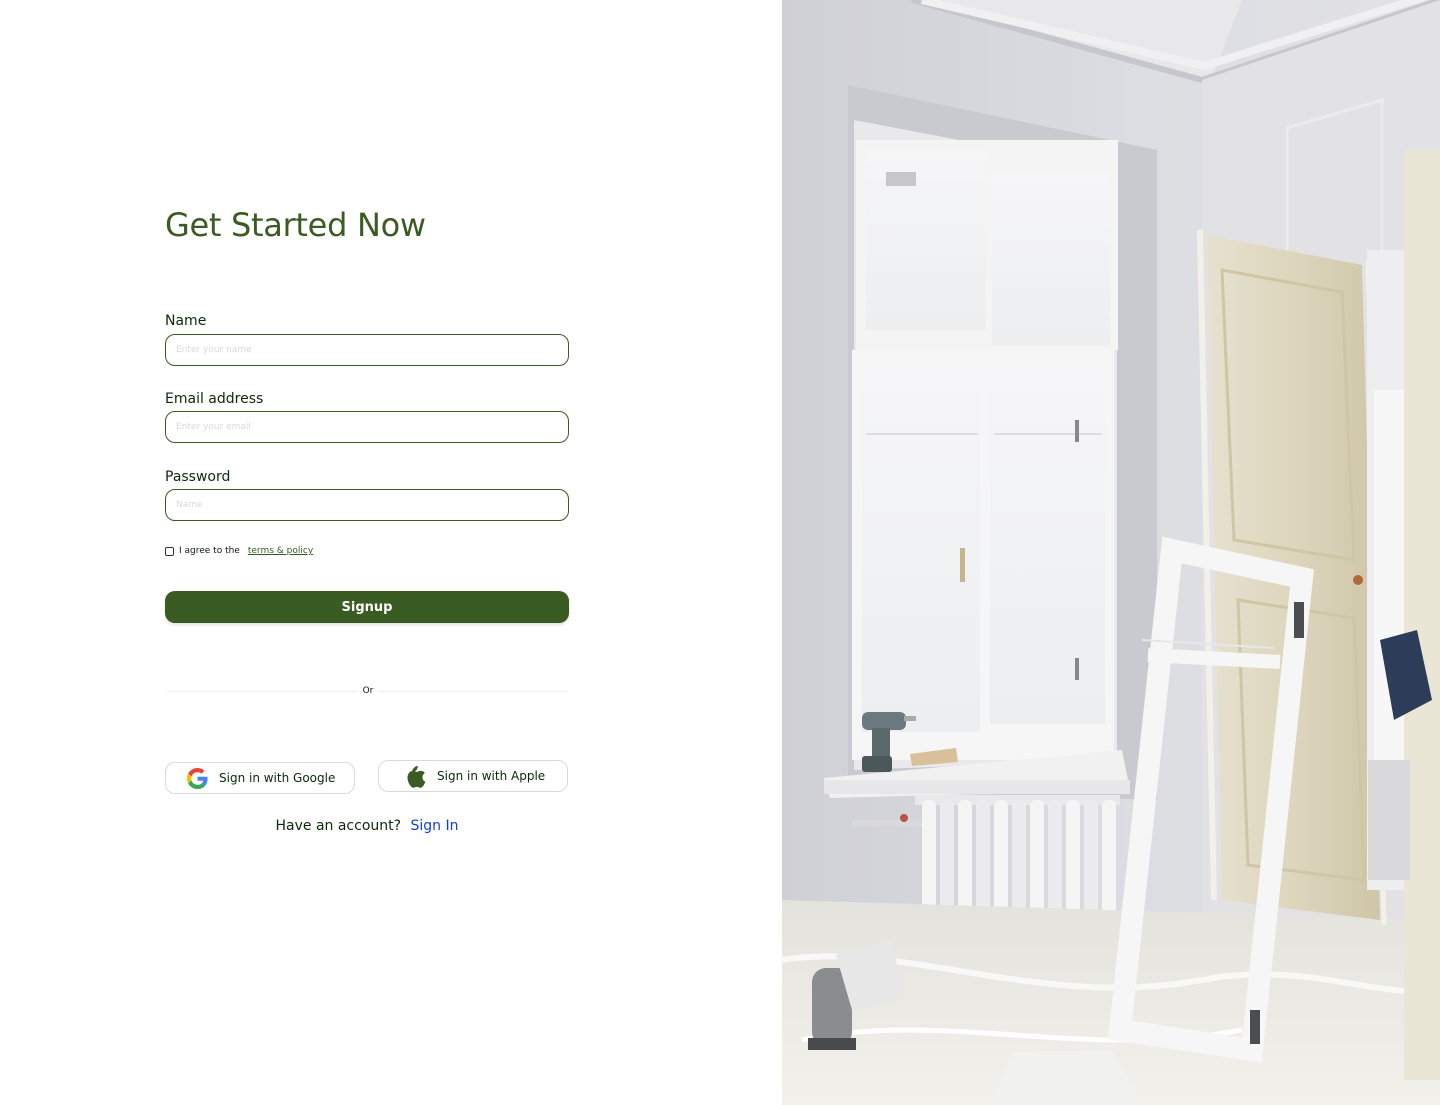  Describe the element at coordinates (262, 691) in the screenshot. I see `divider-line-left` at that location.